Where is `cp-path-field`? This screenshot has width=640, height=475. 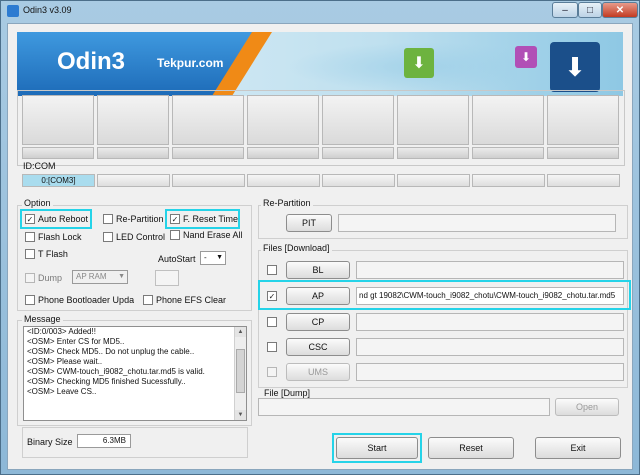 cp-path-field is located at coordinates (490, 322).